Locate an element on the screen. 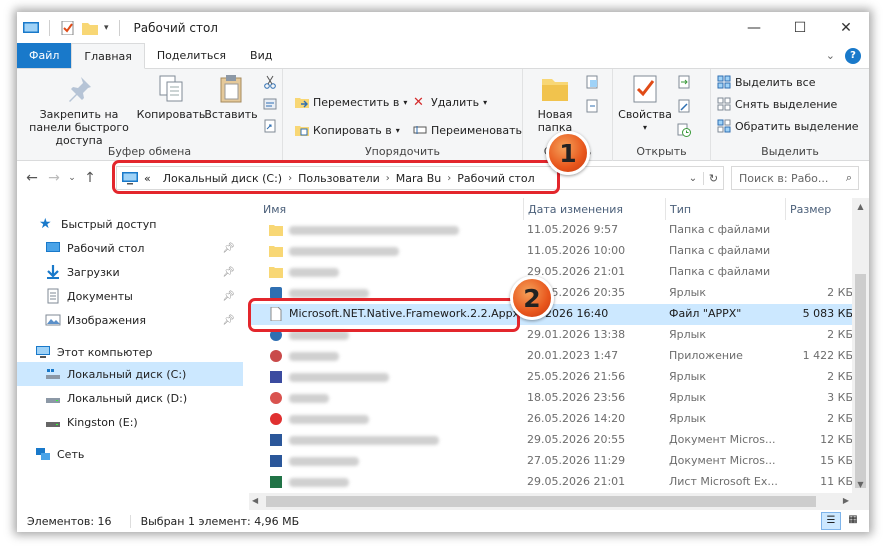  rename-icon is located at coordinates (420, 130).